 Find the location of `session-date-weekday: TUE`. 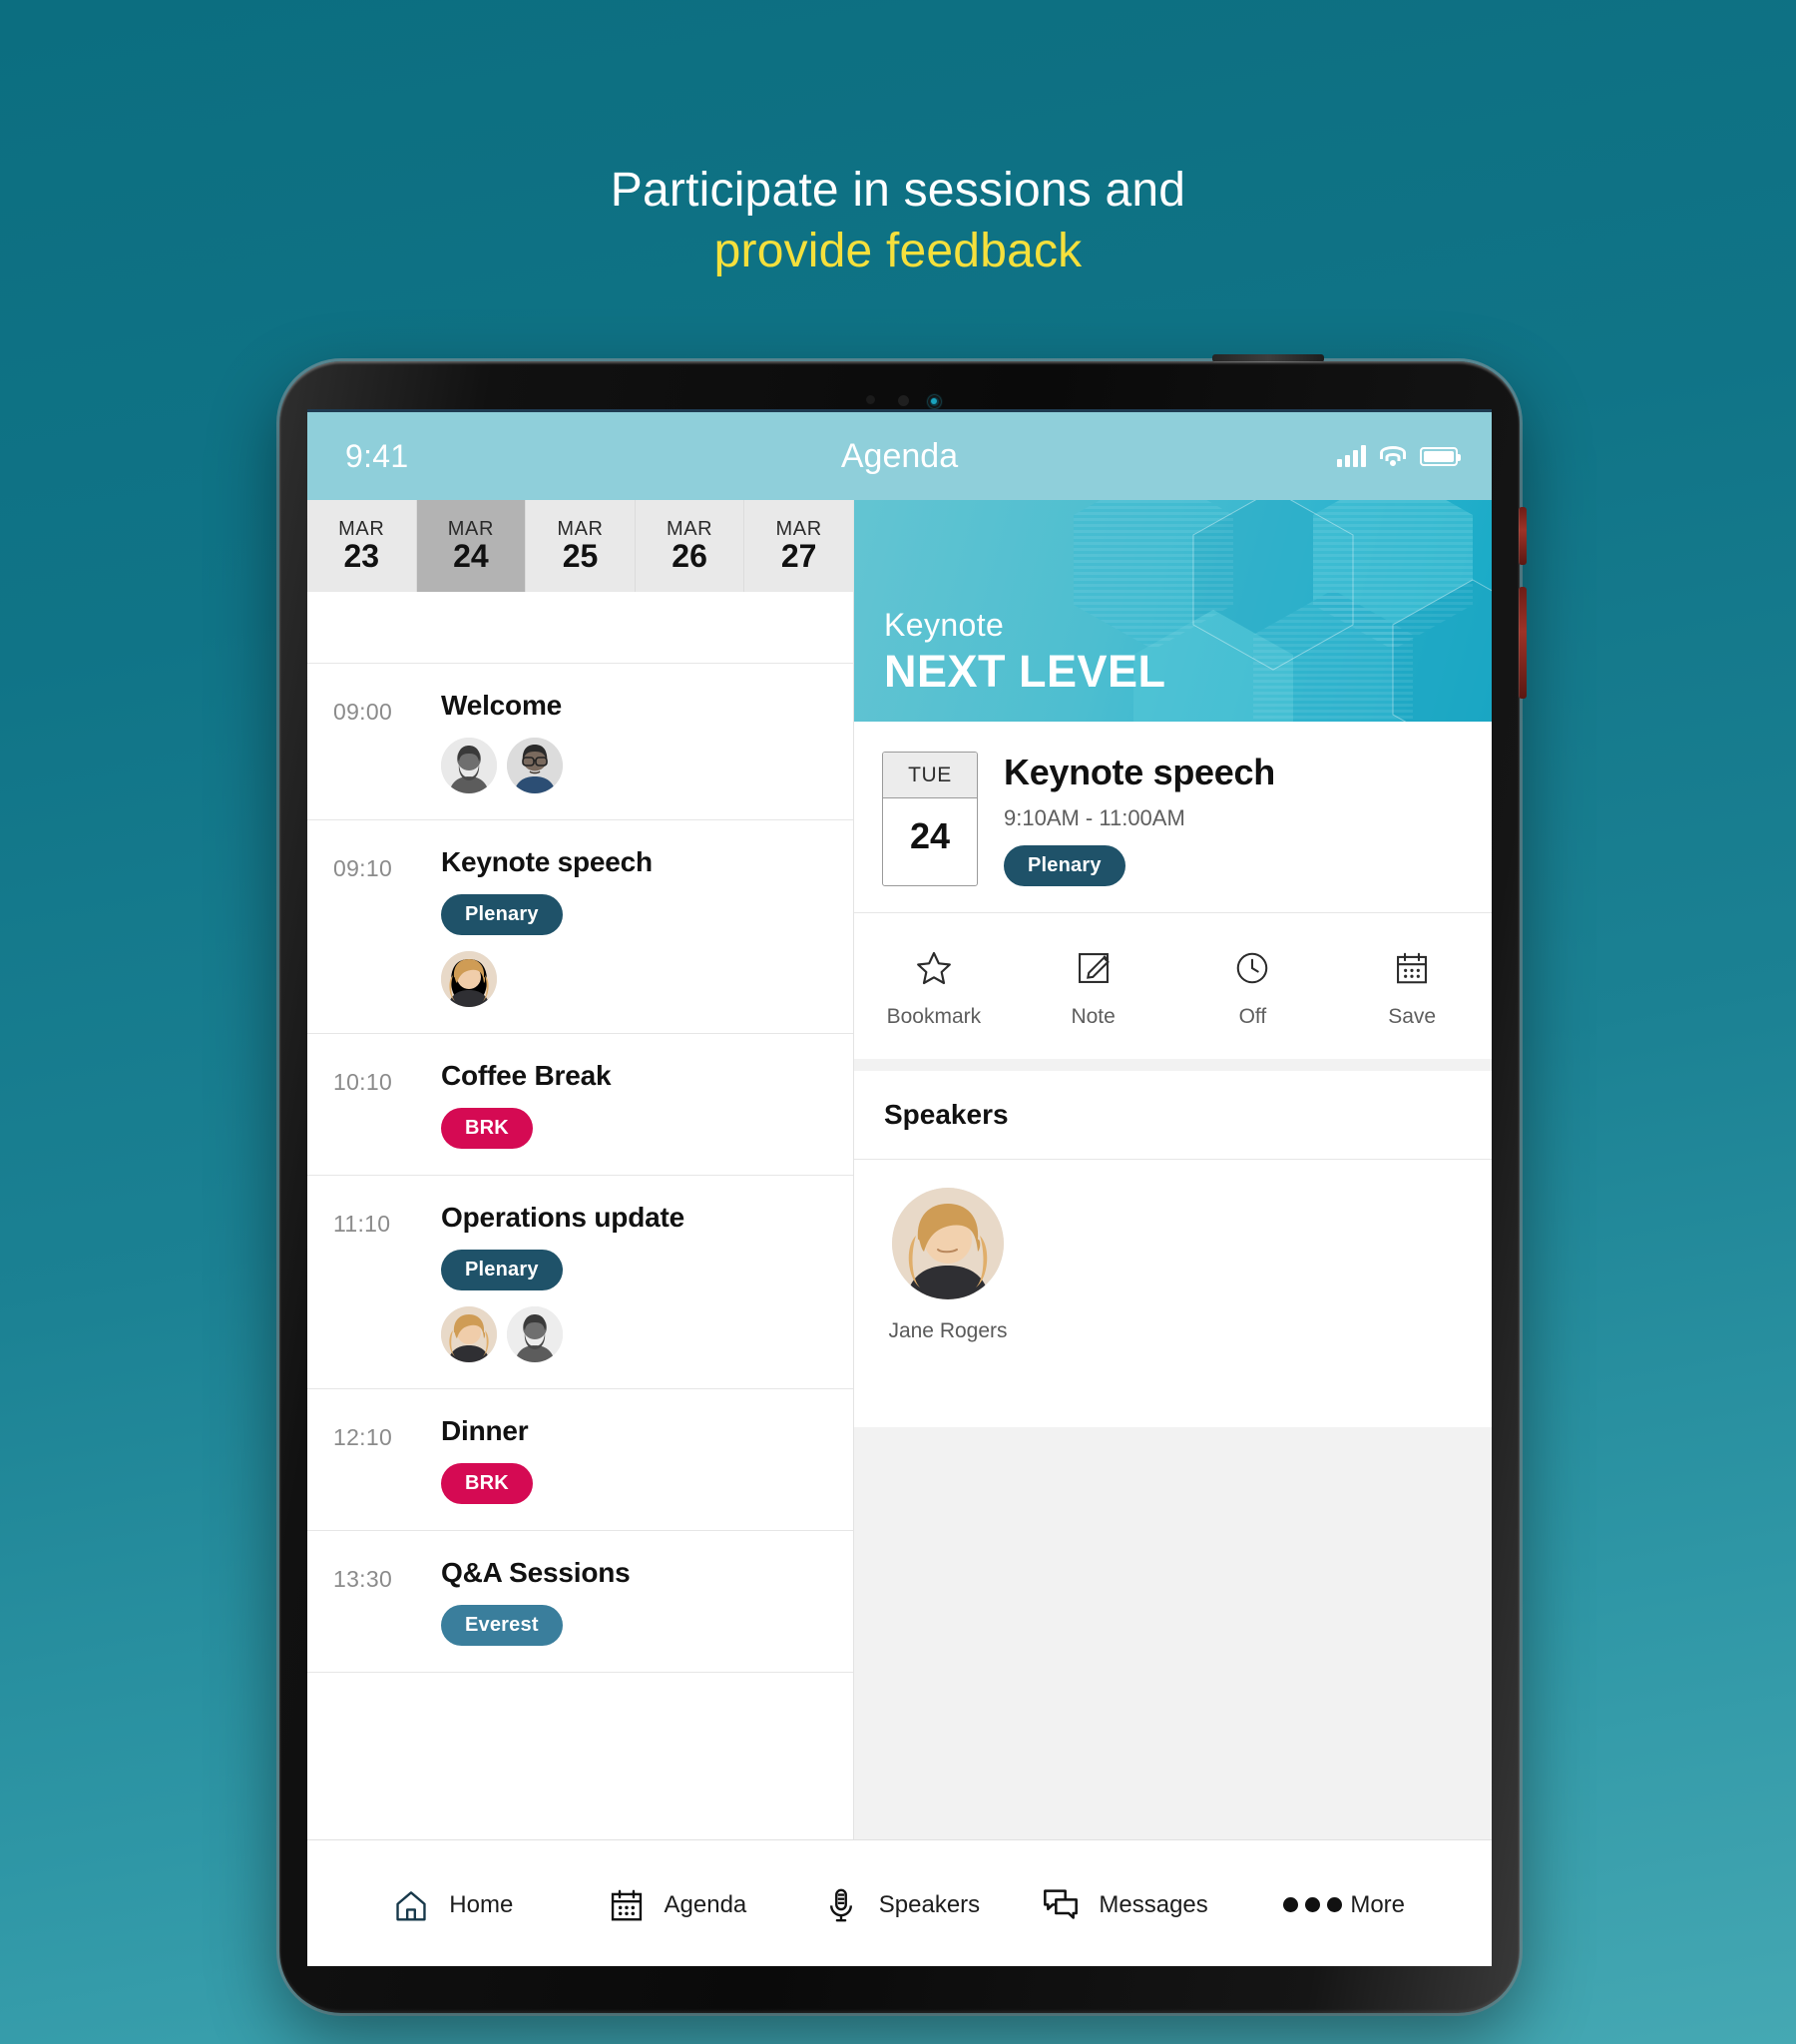

session-date-weekday: TUE is located at coordinates (930, 775).